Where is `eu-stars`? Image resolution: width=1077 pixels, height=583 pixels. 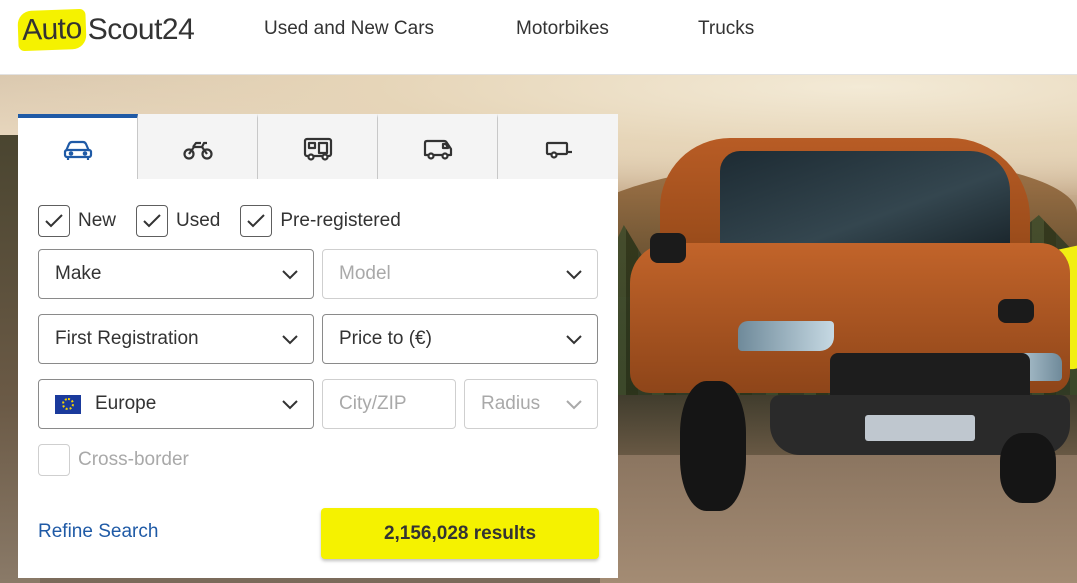 eu-stars is located at coordinates (68, 404).